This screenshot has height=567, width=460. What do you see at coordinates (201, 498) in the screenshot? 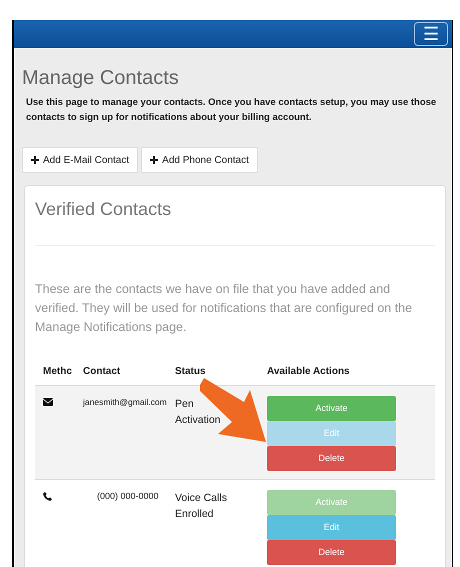
I see `status-text: Voice Calls` at bounding box center [201, 498].